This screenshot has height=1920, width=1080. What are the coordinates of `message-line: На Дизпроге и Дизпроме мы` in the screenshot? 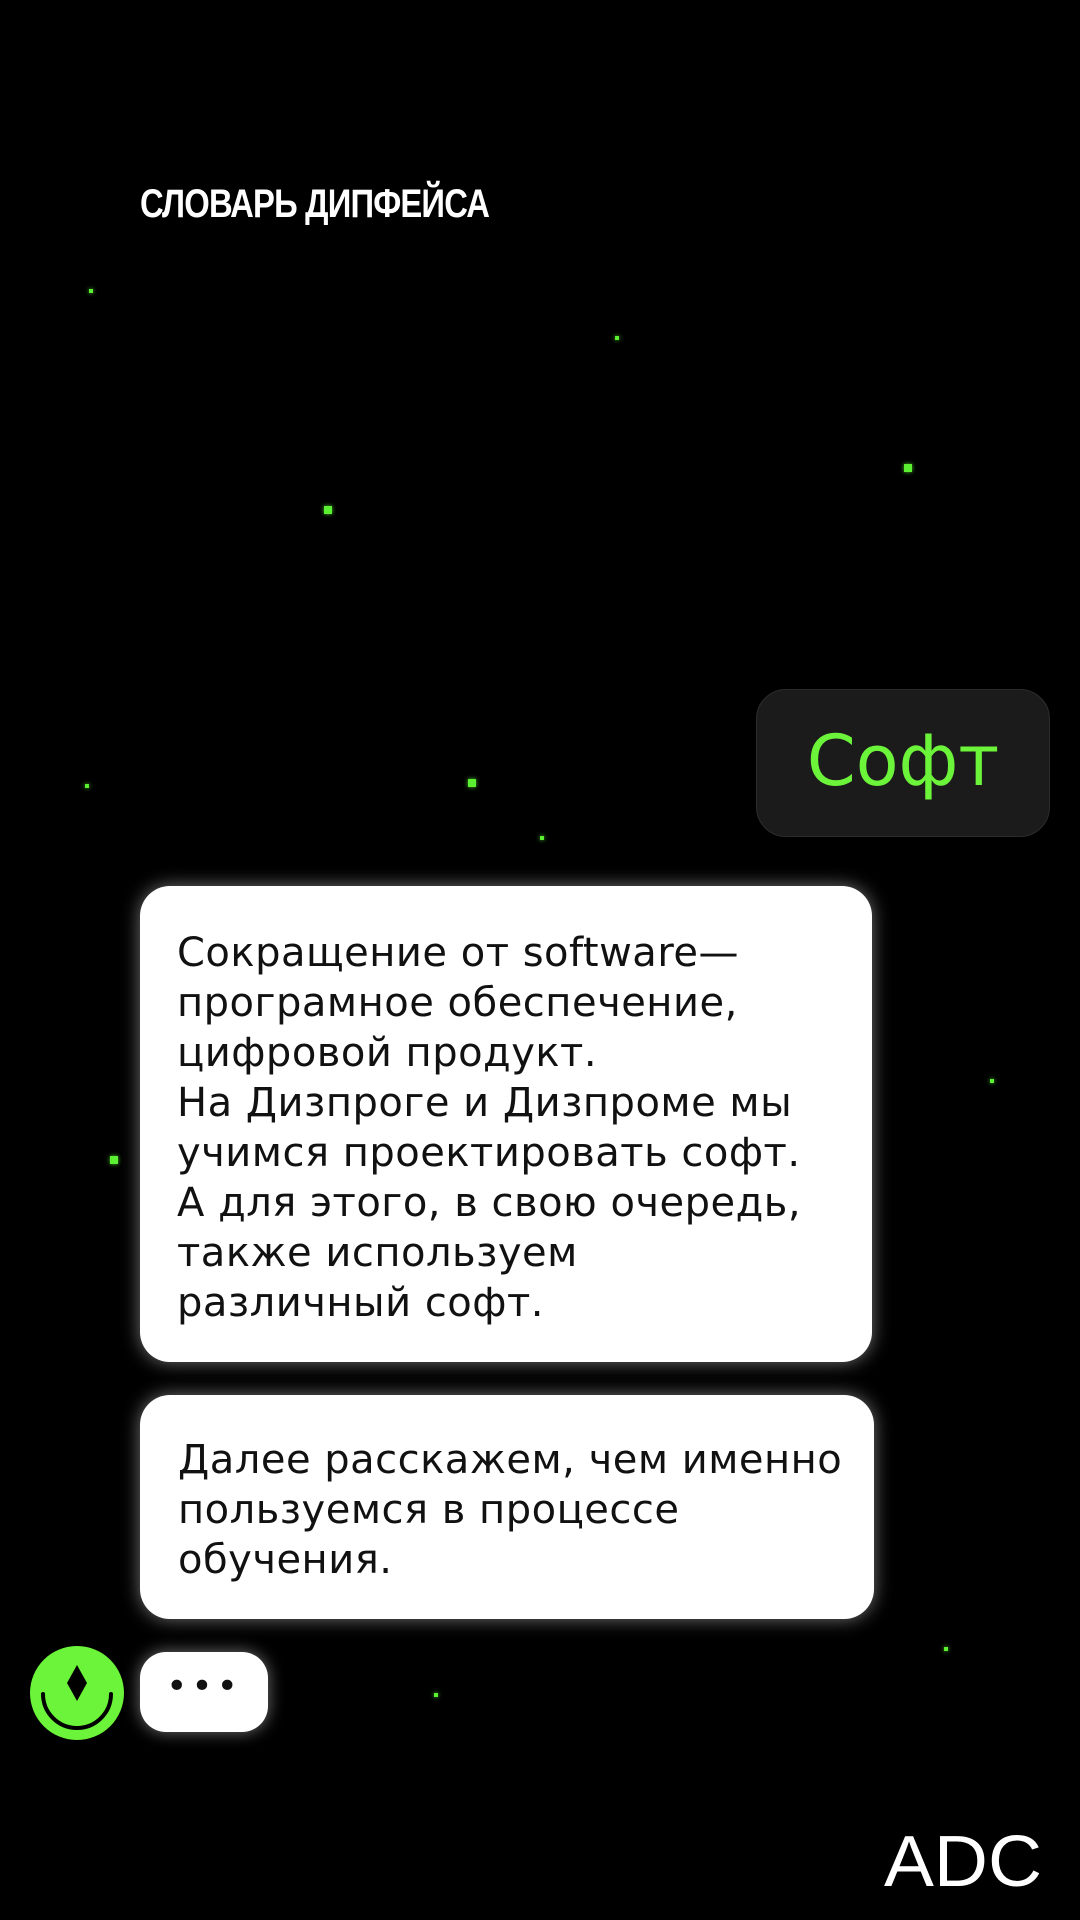 It's located at (485, 1103).